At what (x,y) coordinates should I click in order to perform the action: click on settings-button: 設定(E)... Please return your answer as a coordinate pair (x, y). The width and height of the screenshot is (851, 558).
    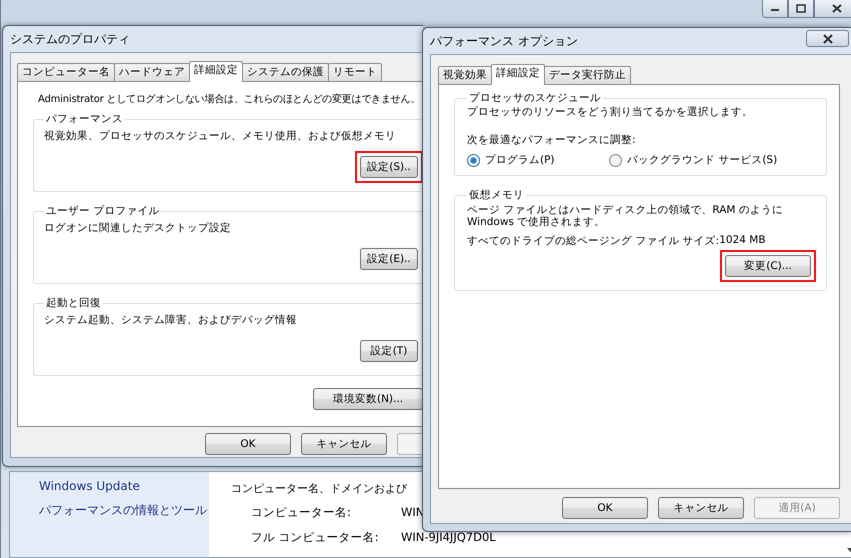
    Looking at the image, I should click on (389, 259).